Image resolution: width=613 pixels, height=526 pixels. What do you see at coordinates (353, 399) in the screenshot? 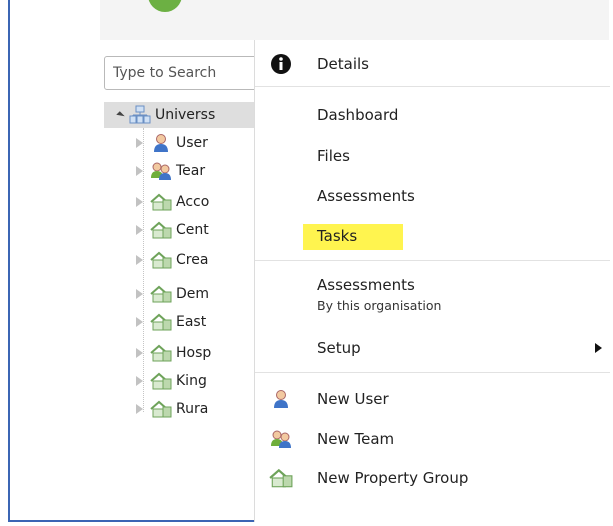
I see `menu-label: New User` at bounding box center [353, 399].